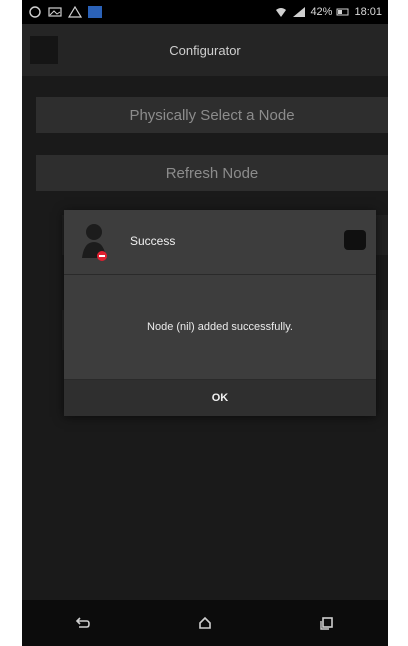  I want to click on warning-icon, so click(75, 12).